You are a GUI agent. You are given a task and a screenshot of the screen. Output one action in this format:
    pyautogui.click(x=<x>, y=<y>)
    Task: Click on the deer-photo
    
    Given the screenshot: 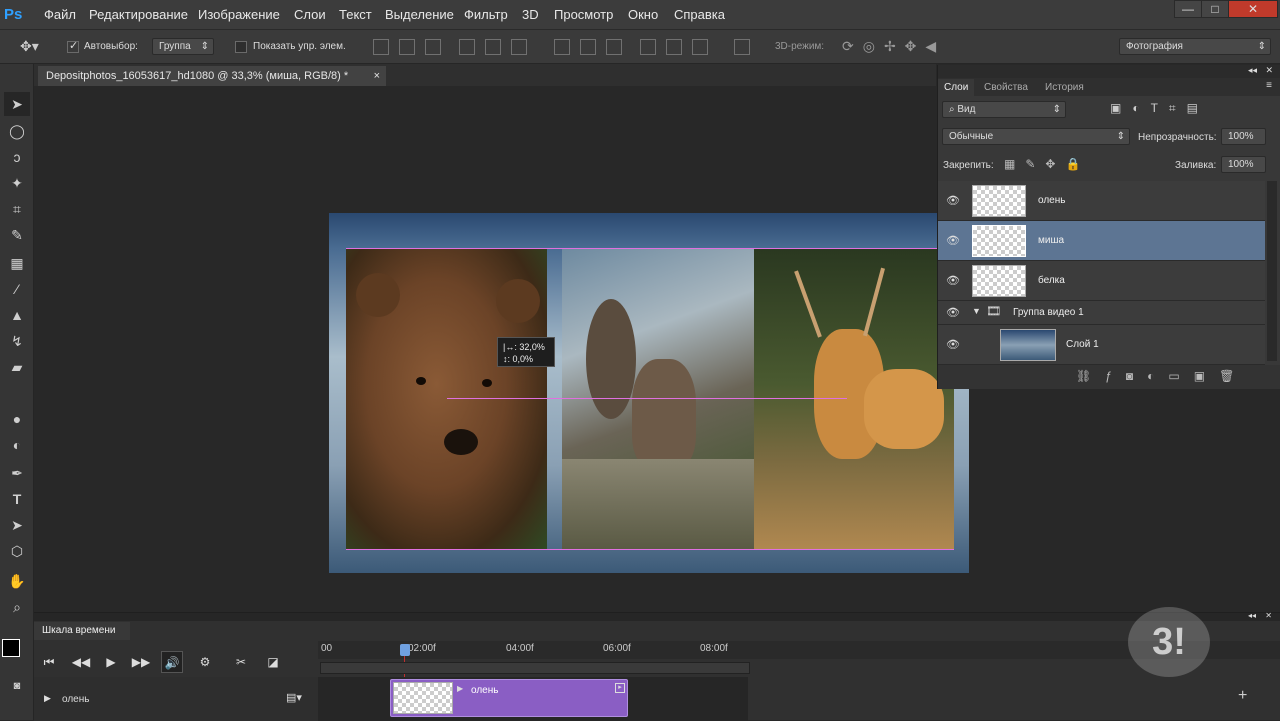 What is the action you would take?
    pyautogui.click(x=854, y=399)
    